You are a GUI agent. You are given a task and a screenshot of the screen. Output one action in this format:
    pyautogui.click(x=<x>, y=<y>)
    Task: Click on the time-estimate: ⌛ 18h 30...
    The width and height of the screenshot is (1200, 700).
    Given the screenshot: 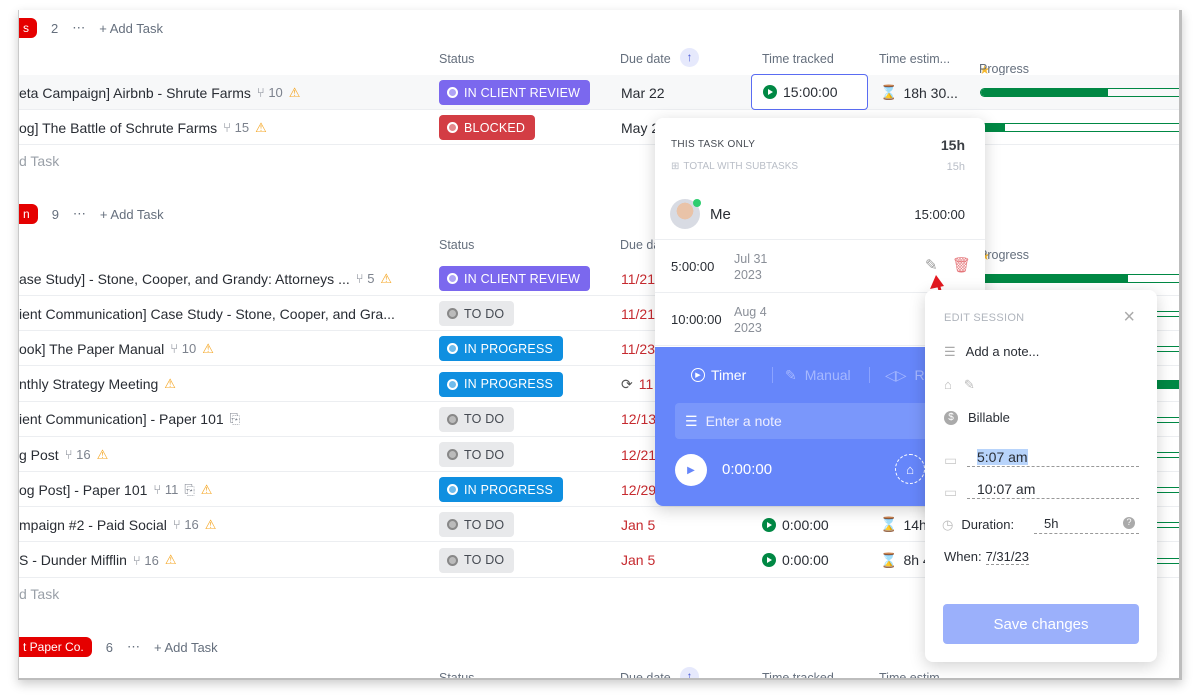 What is the action you would take?
    pyautogui.click(x=919, y=92)
    